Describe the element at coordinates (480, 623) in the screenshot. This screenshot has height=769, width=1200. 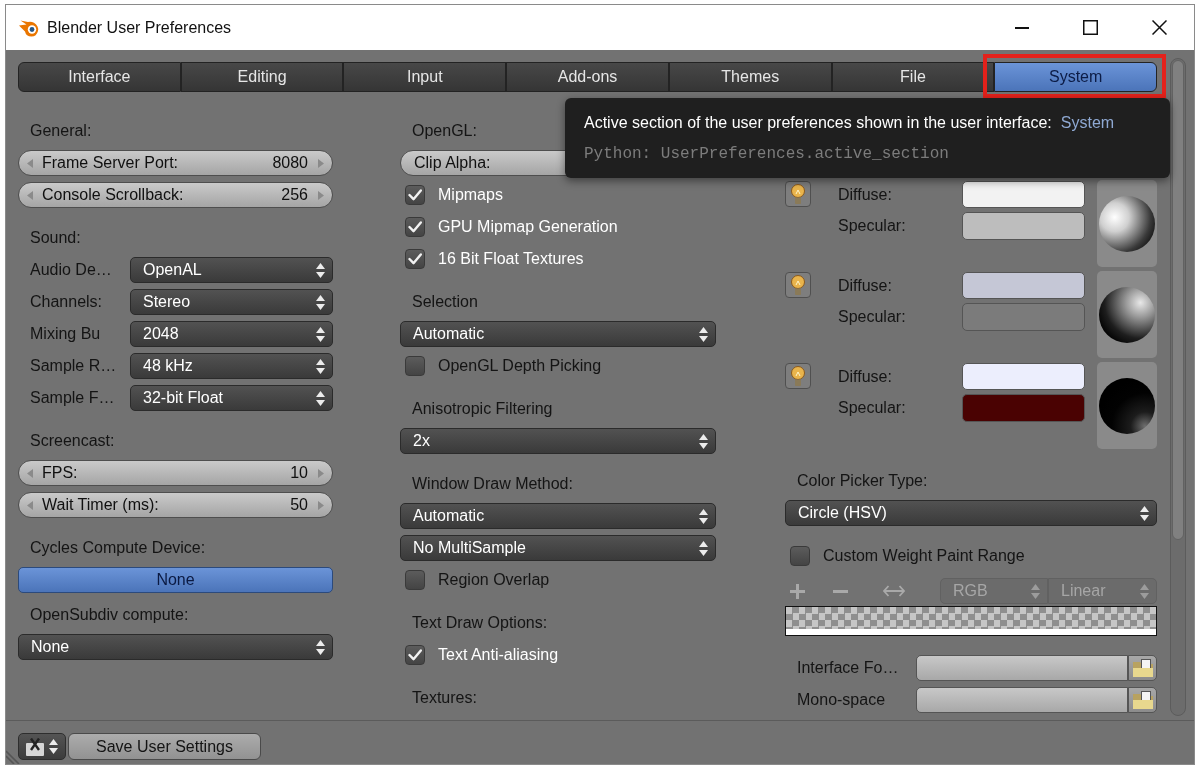
I see `section-heading: Text Draw Options:` at that location.